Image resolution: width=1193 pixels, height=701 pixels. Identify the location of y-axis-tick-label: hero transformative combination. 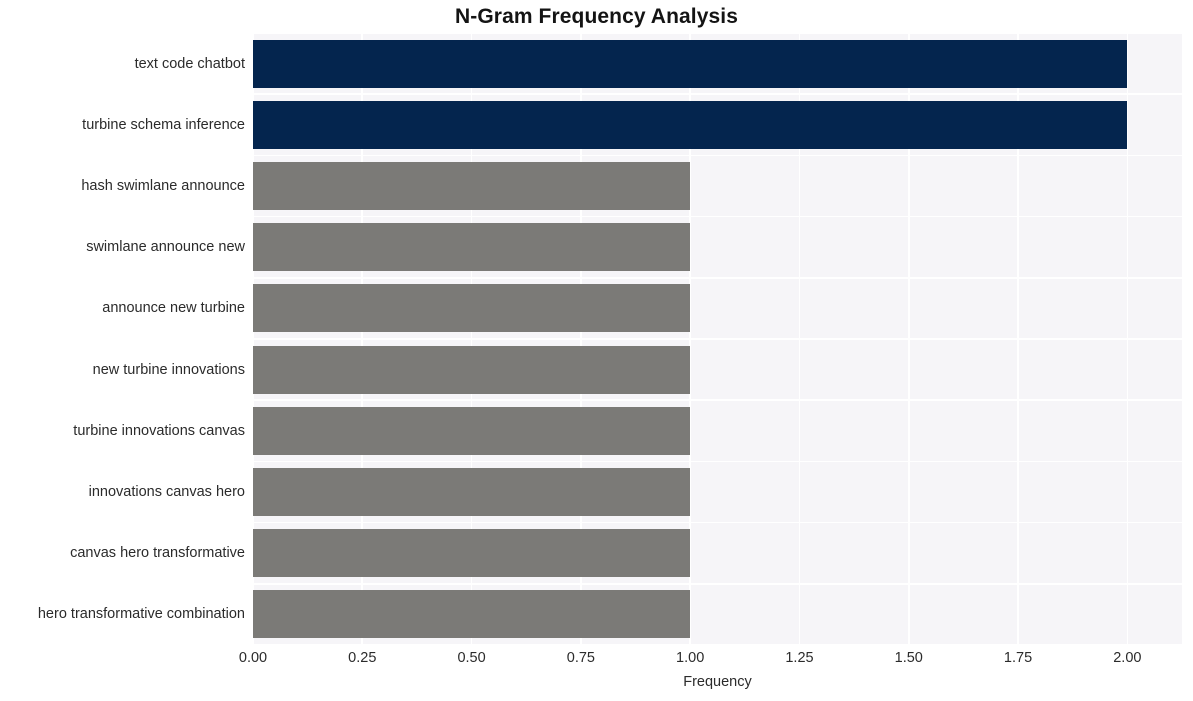
(141, 614).